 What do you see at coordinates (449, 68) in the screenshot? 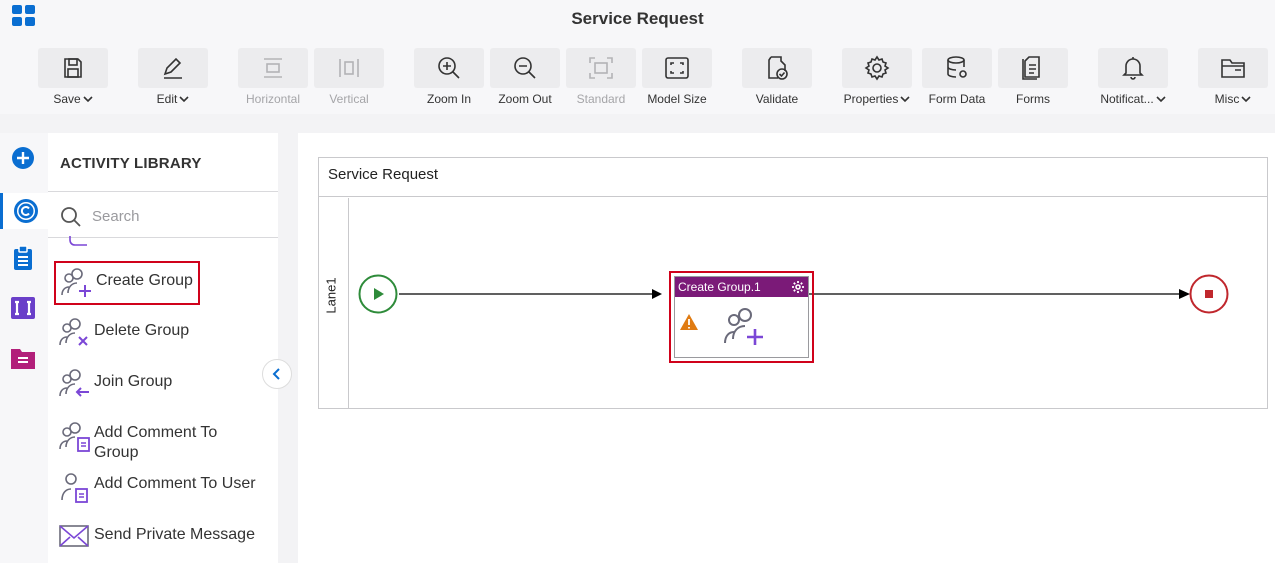
I see `zoom-in-icon` at bounding box center [449, 68].